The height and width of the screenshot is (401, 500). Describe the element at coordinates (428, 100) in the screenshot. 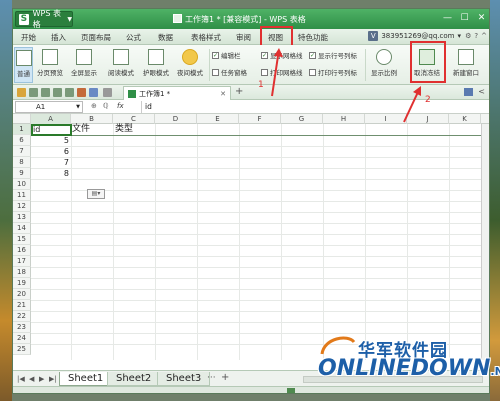

I see `step-label-2: 2` at that location.